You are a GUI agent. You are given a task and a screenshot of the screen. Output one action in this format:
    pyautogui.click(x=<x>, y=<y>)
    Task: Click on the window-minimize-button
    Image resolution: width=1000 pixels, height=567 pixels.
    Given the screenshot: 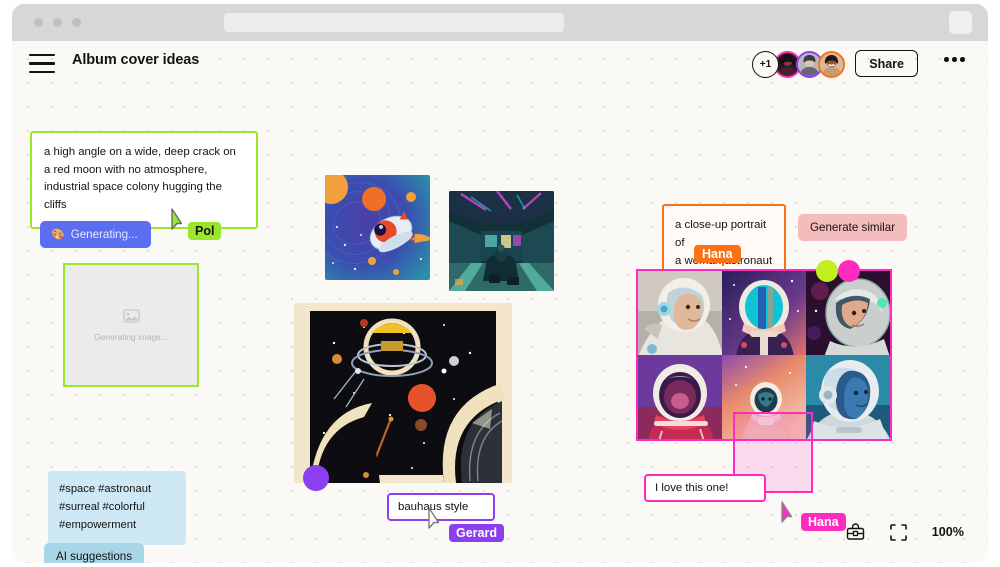 What is the action you would take?
    pyautogui.click(x=57, y=22)
    